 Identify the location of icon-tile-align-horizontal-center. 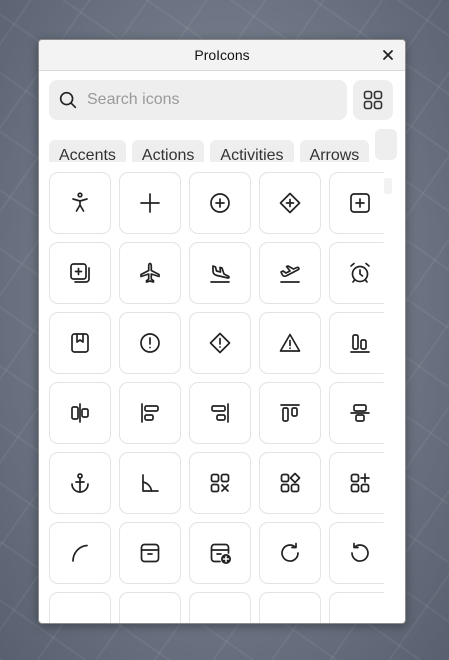
(80, 413).